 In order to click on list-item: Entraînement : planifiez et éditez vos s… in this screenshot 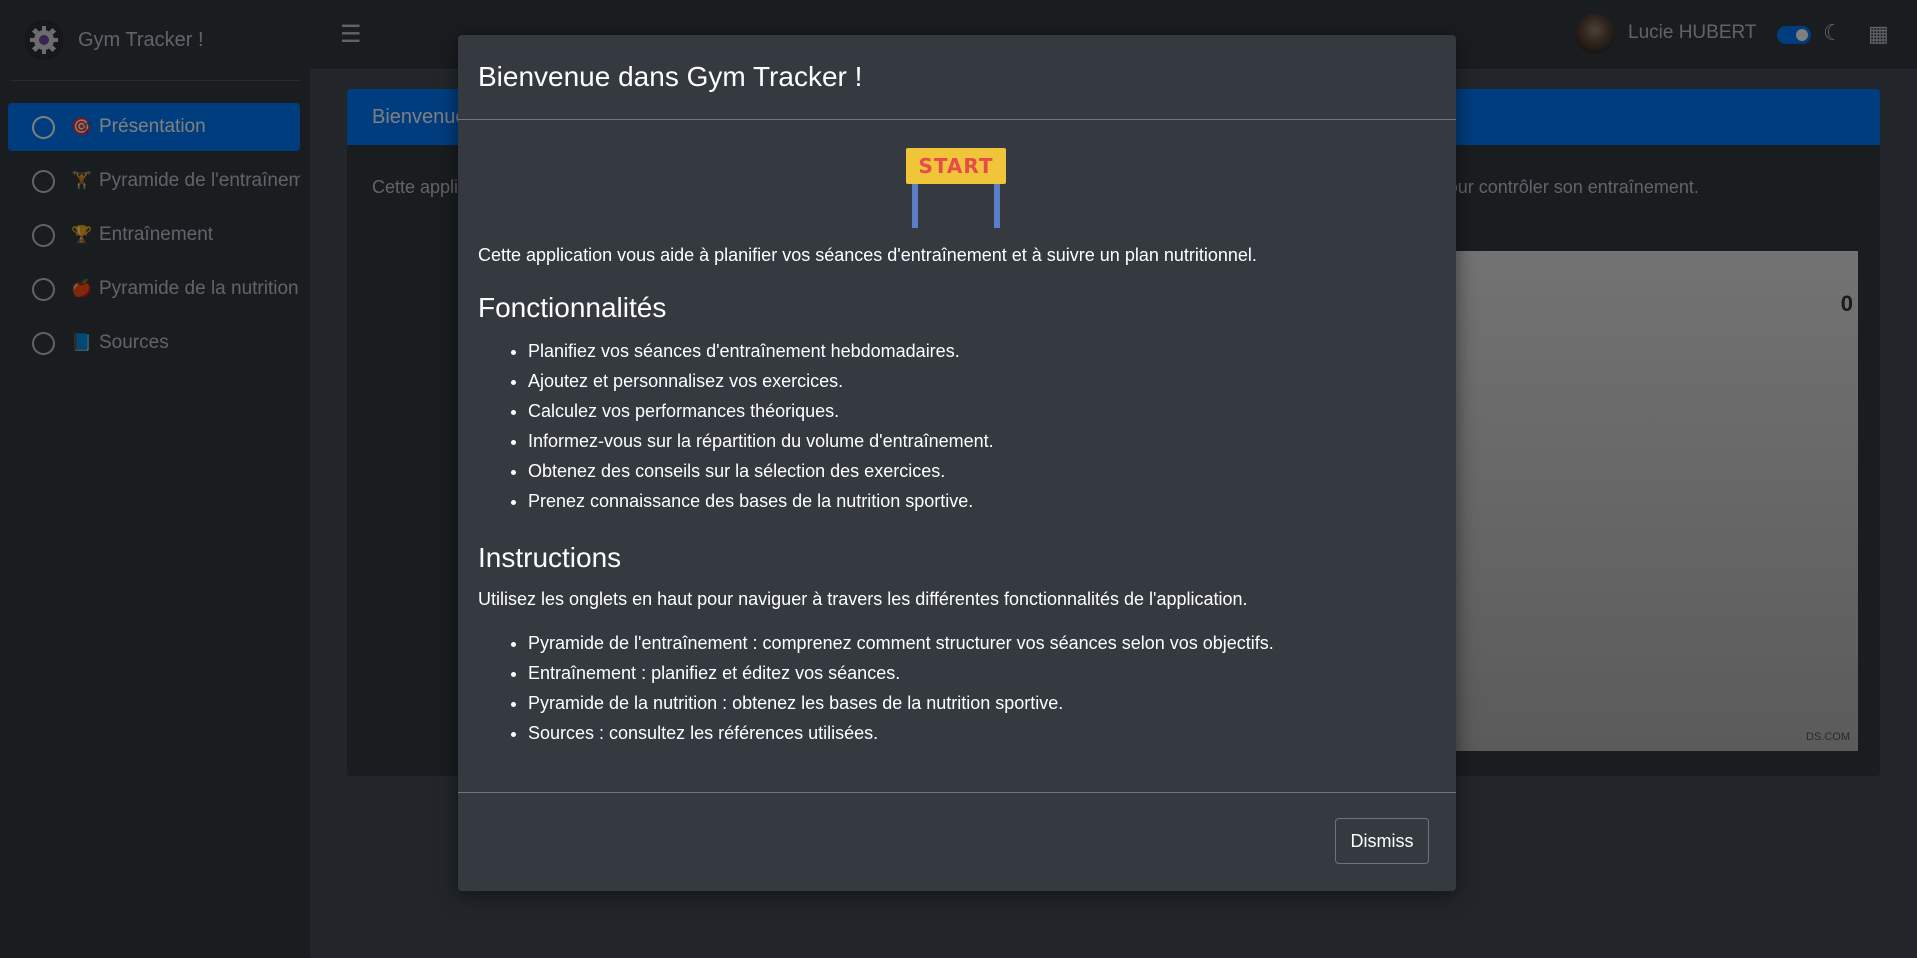, I will do `click(982, 673)`.